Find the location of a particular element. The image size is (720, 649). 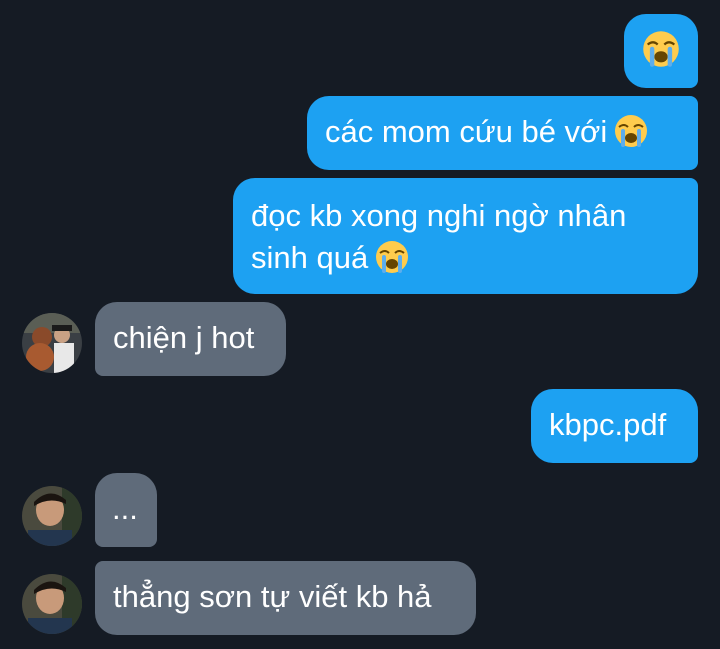

sent-message-bubble is located at coordinates (661, 51).